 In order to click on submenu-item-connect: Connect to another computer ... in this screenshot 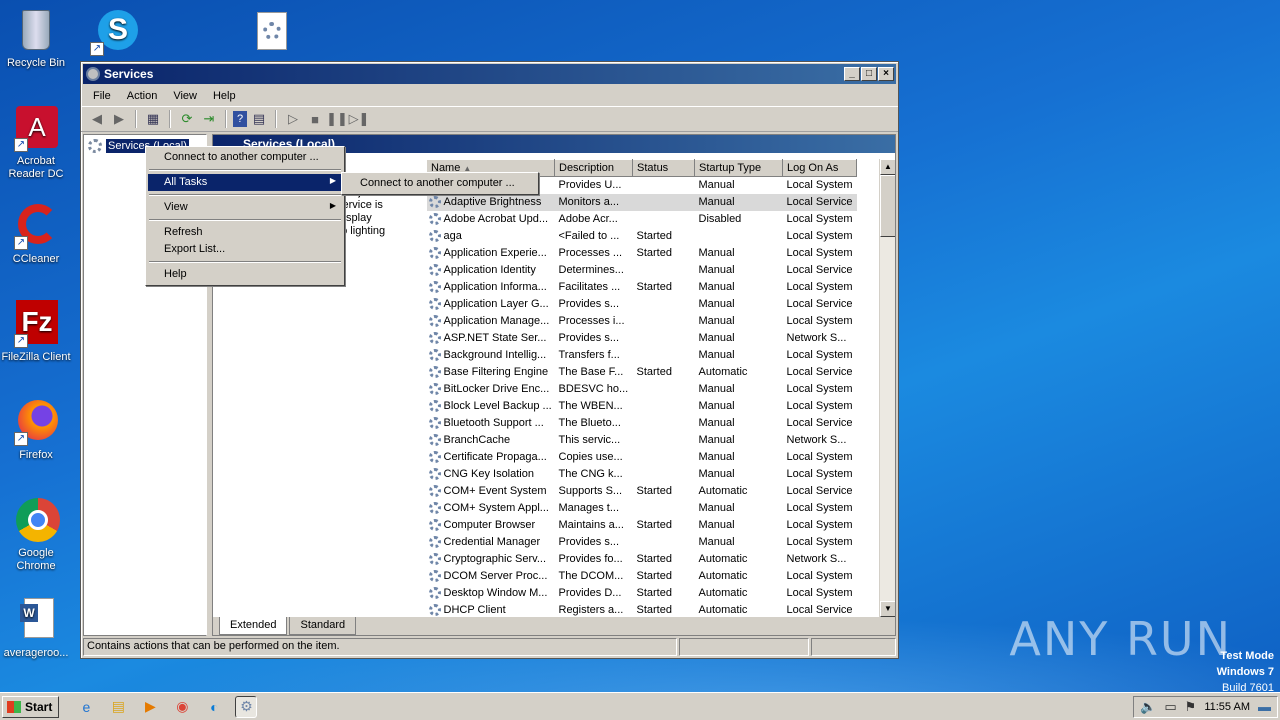, I will do `click(440, 183)`.